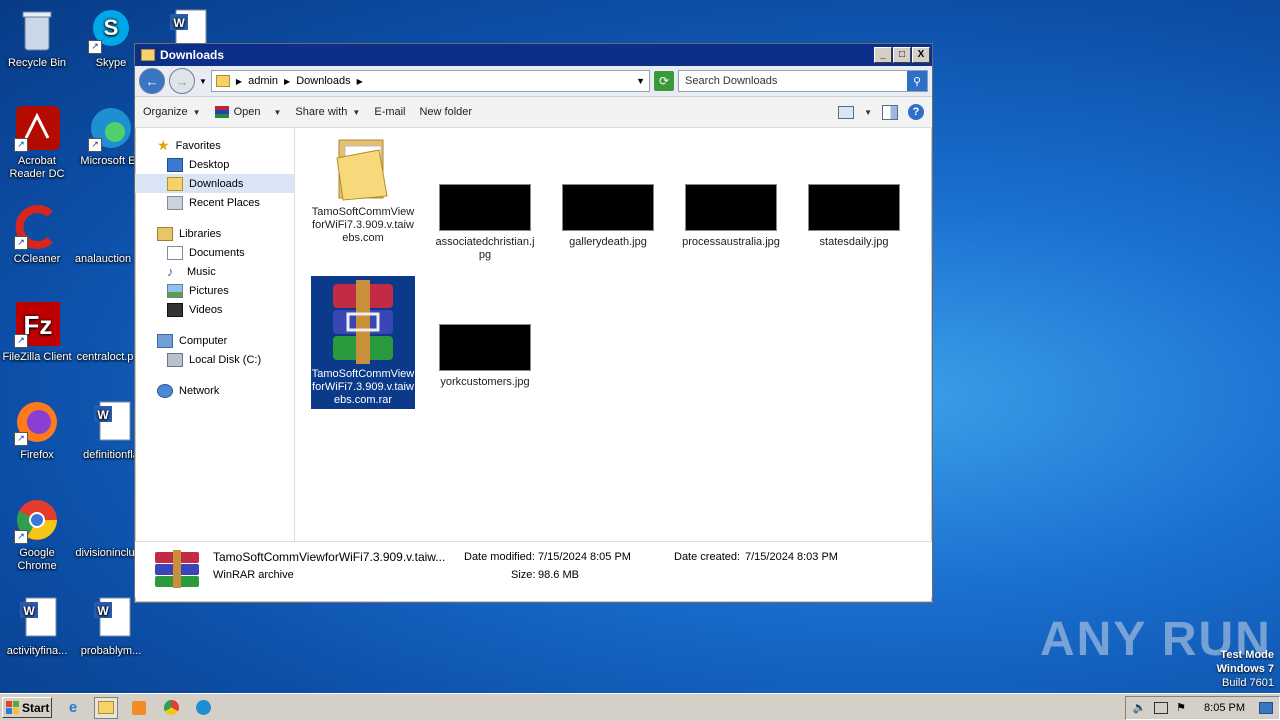 This screenshot has width=1280, height=721. I want to click on file-item-image: yorkcustomers.jpg, so click(485, 356).